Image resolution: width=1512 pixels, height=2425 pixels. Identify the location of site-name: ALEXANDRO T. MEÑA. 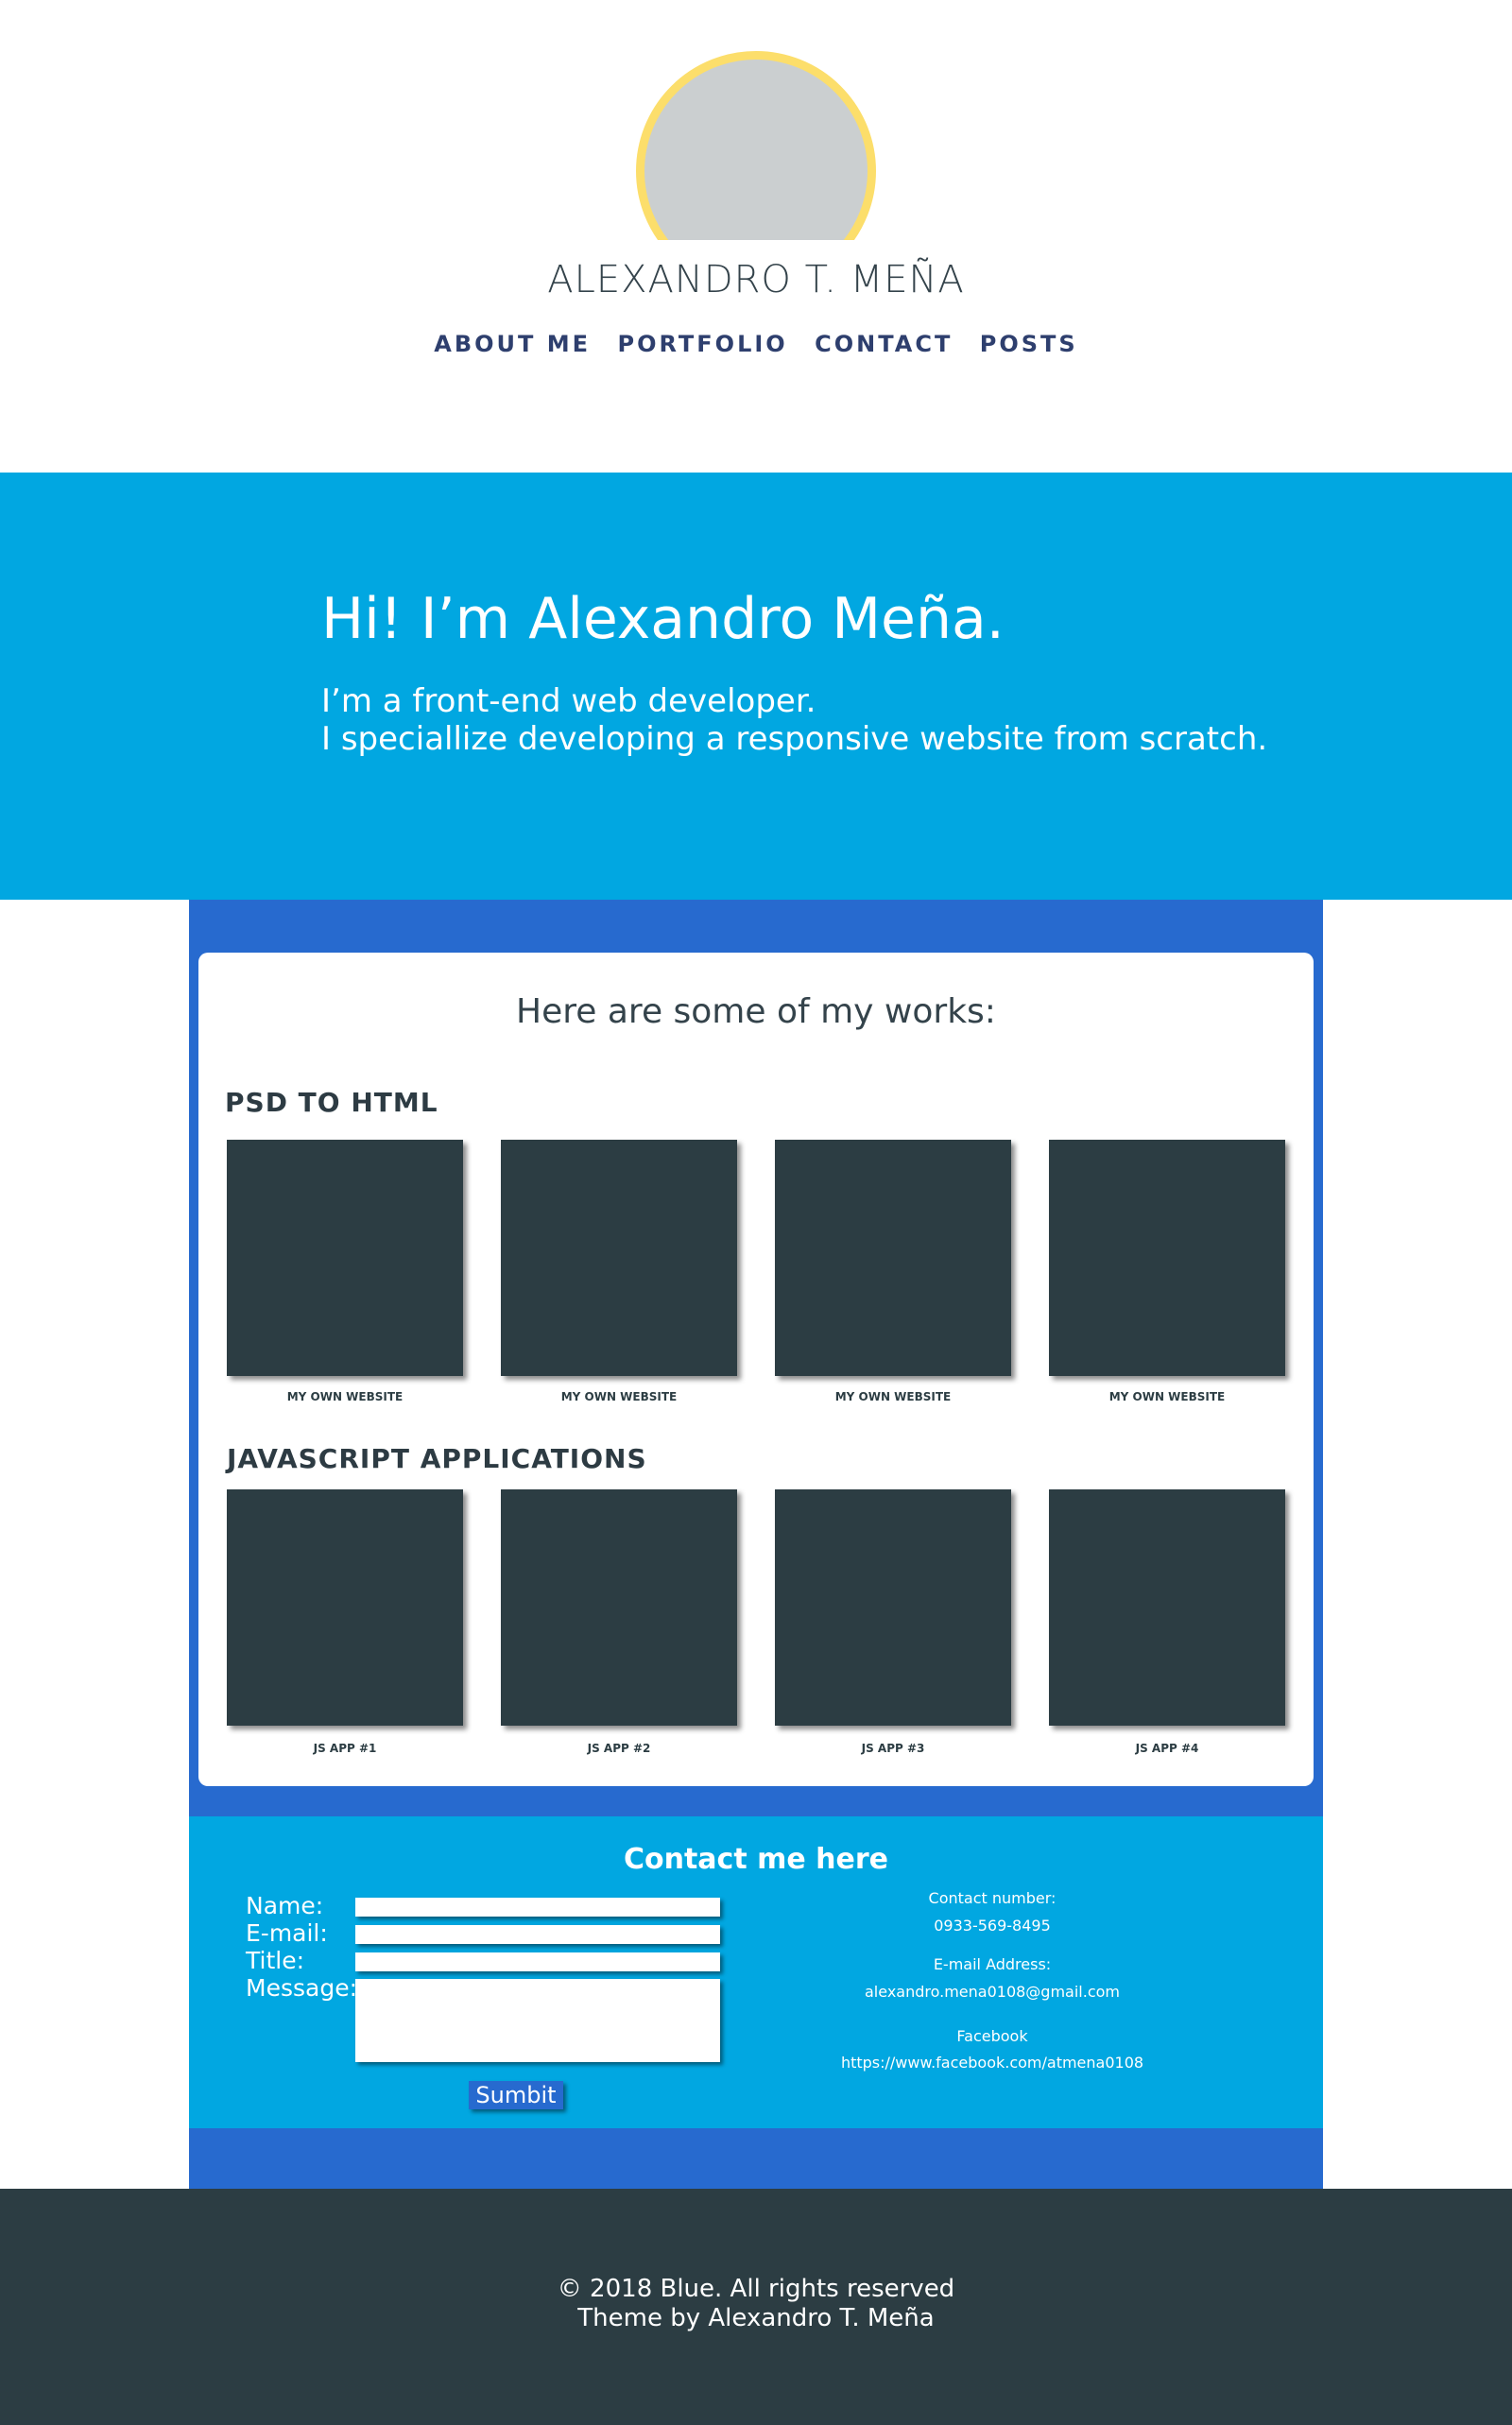
(756, 280).